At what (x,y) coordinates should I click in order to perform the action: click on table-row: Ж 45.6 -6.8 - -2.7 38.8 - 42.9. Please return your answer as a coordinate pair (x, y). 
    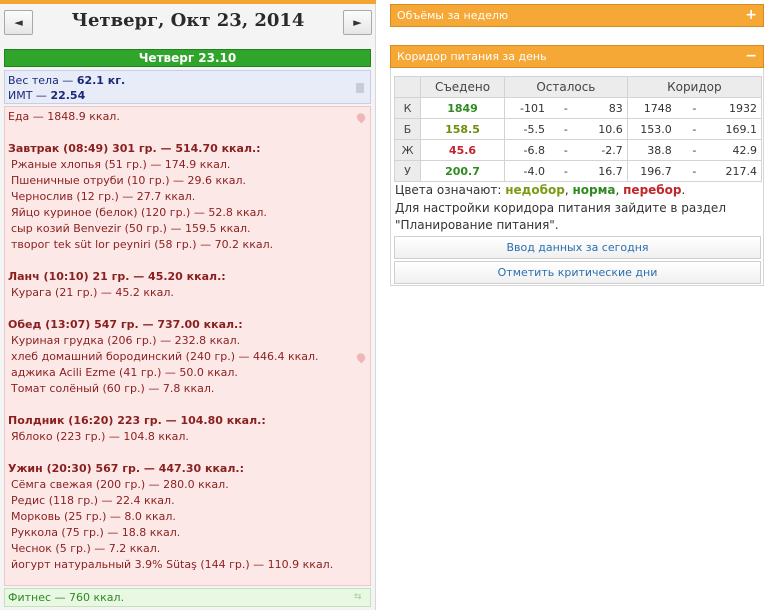
    Looking at the image, I should click on (578, 150).